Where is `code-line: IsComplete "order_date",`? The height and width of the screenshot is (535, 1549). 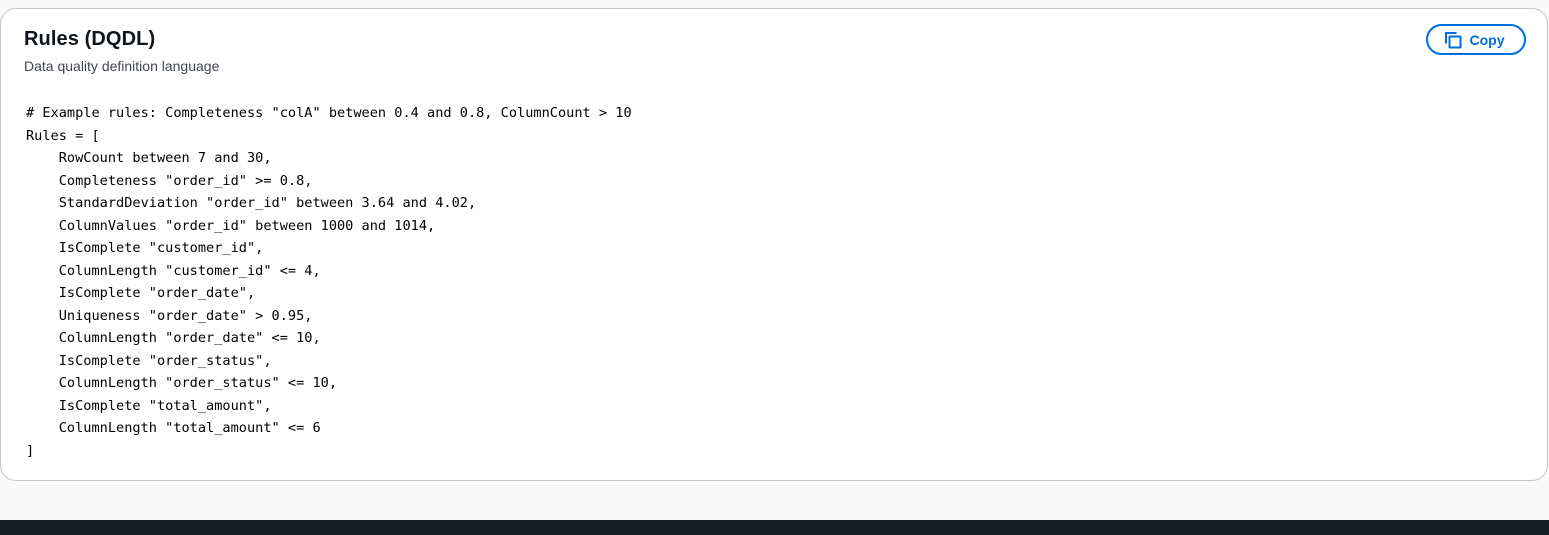
code-line: IsComplete "order_date", is located at coordinates (141, 293).